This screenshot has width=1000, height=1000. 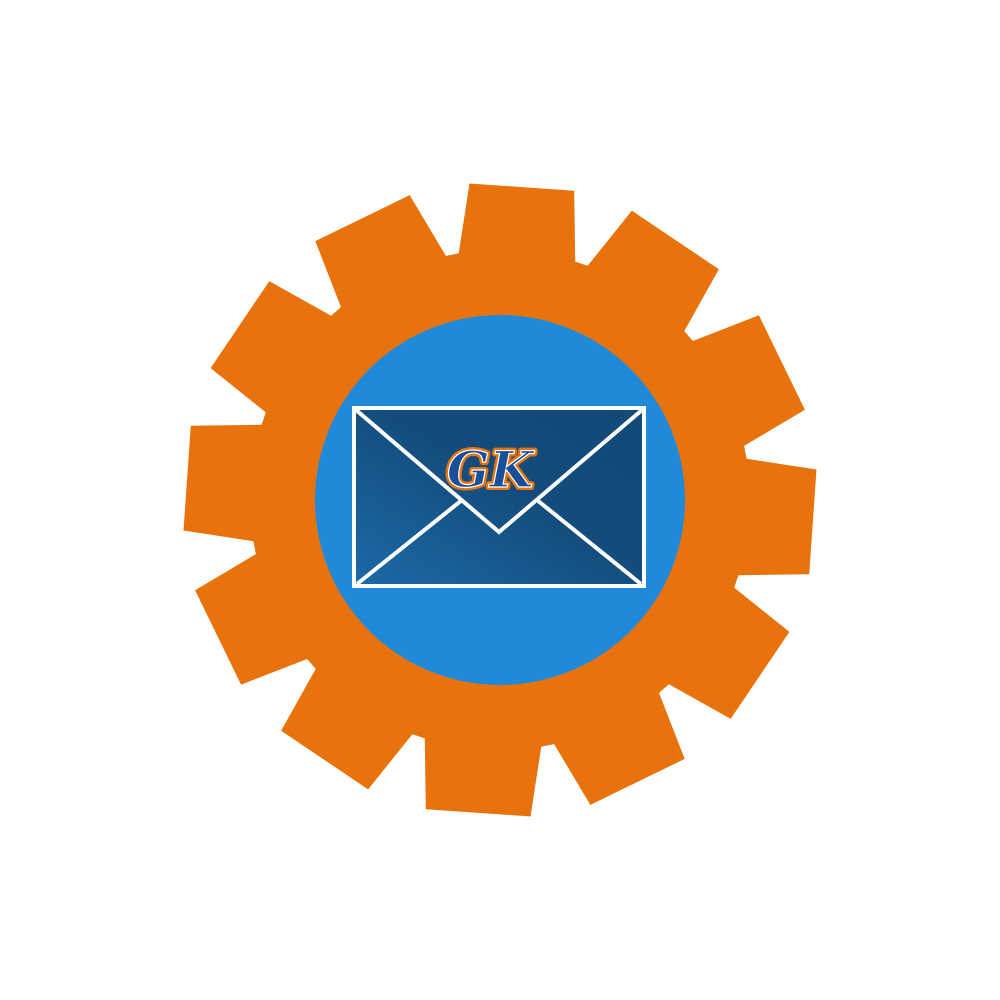 I want to click on gk-monogram: GK GK, so click(x=491, y=469).